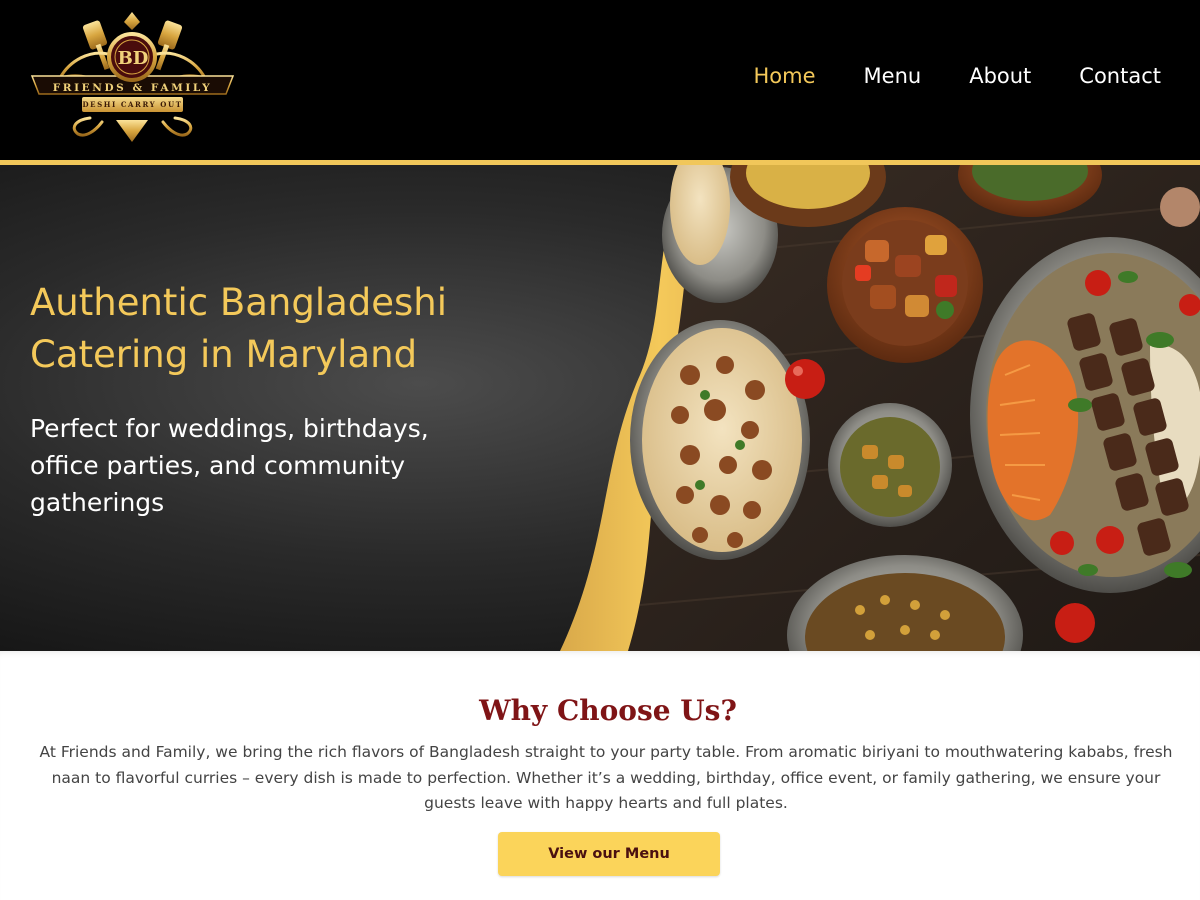 Image resolution: width=1200 pixels, height=900 pixels. I want to click on logo-monogram: BD, so click(133, 58).